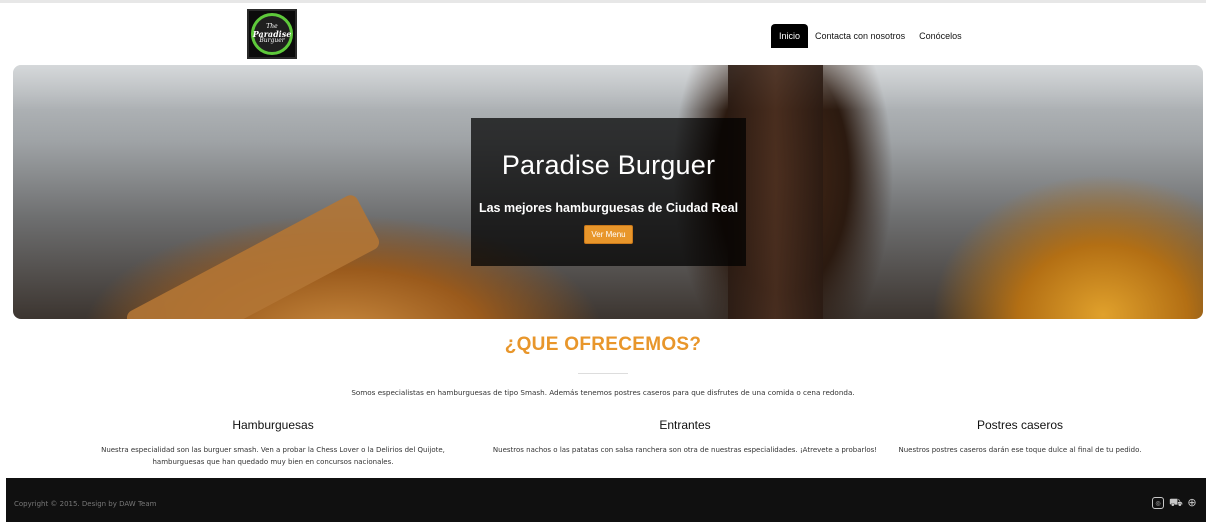 The width and height of the screenshot is (1206, 522). I want to click on column-title: Hamburguesas, so click(273, 425).